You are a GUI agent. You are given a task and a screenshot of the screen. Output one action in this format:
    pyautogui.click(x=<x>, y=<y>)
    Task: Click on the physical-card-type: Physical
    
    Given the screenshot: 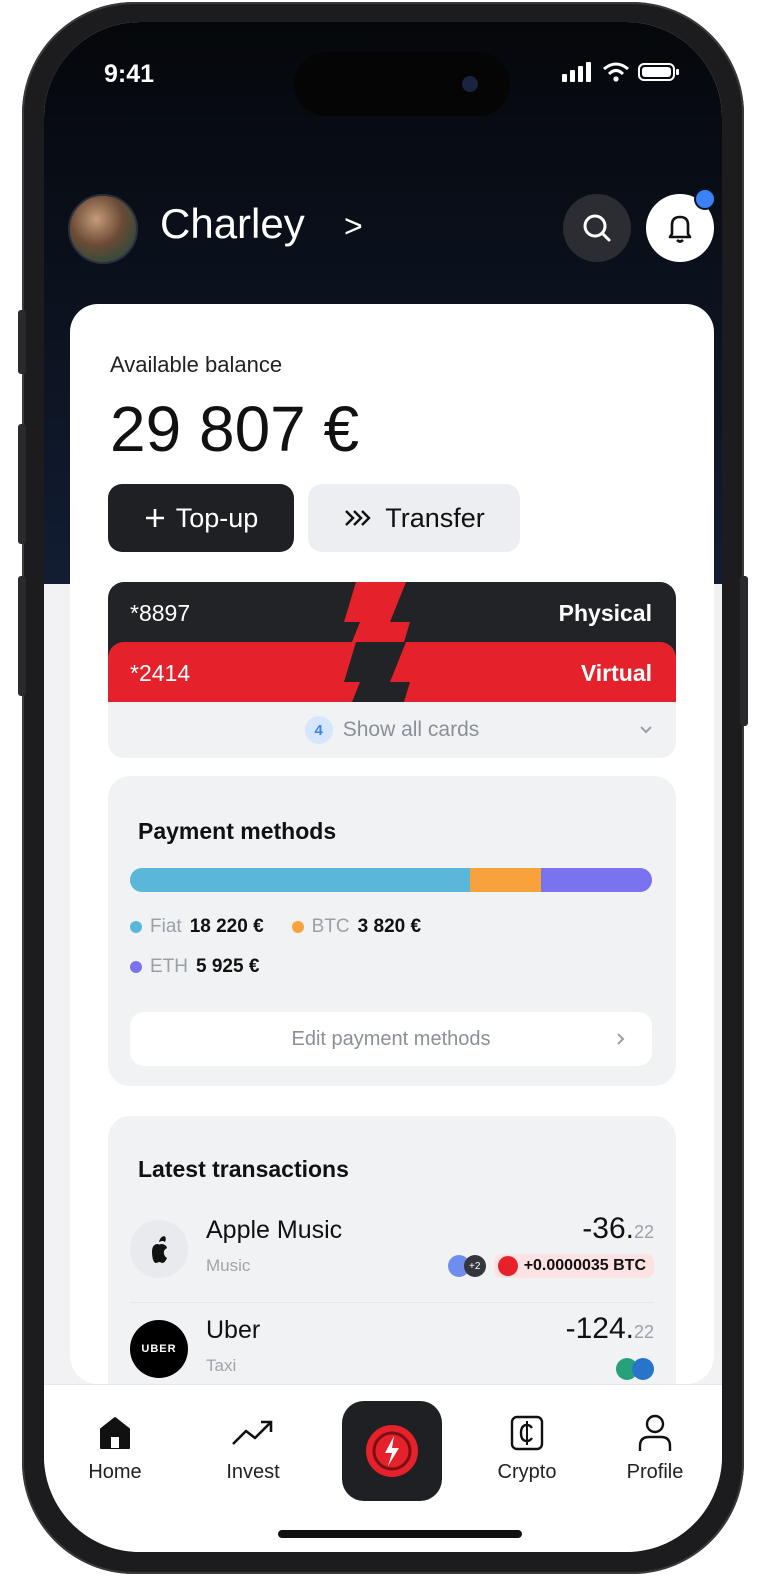 What is the action you would take?
    pyautogui.click(x=605, y=613)
    